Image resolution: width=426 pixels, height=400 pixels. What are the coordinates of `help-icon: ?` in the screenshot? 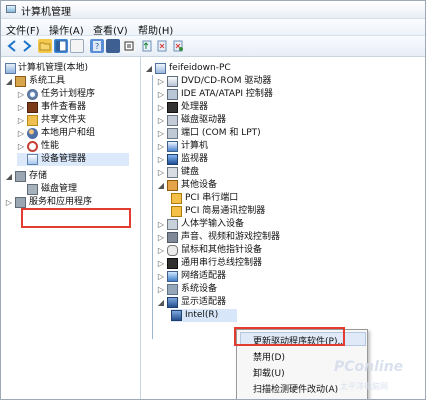 It's located at (97, 46).